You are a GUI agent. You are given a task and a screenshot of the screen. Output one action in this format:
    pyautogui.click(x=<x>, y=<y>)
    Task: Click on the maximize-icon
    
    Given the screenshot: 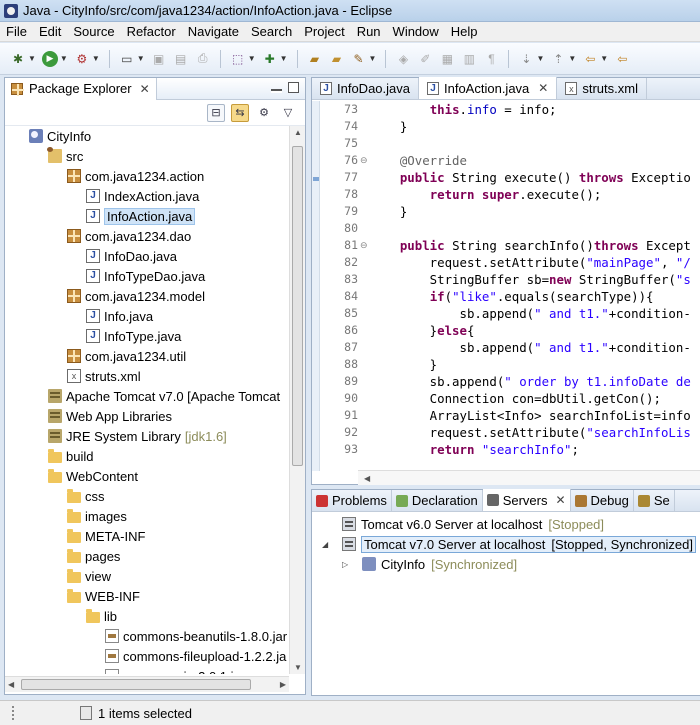 What is the action you would take?
    pyautogui.click(x=293, y=87)
    